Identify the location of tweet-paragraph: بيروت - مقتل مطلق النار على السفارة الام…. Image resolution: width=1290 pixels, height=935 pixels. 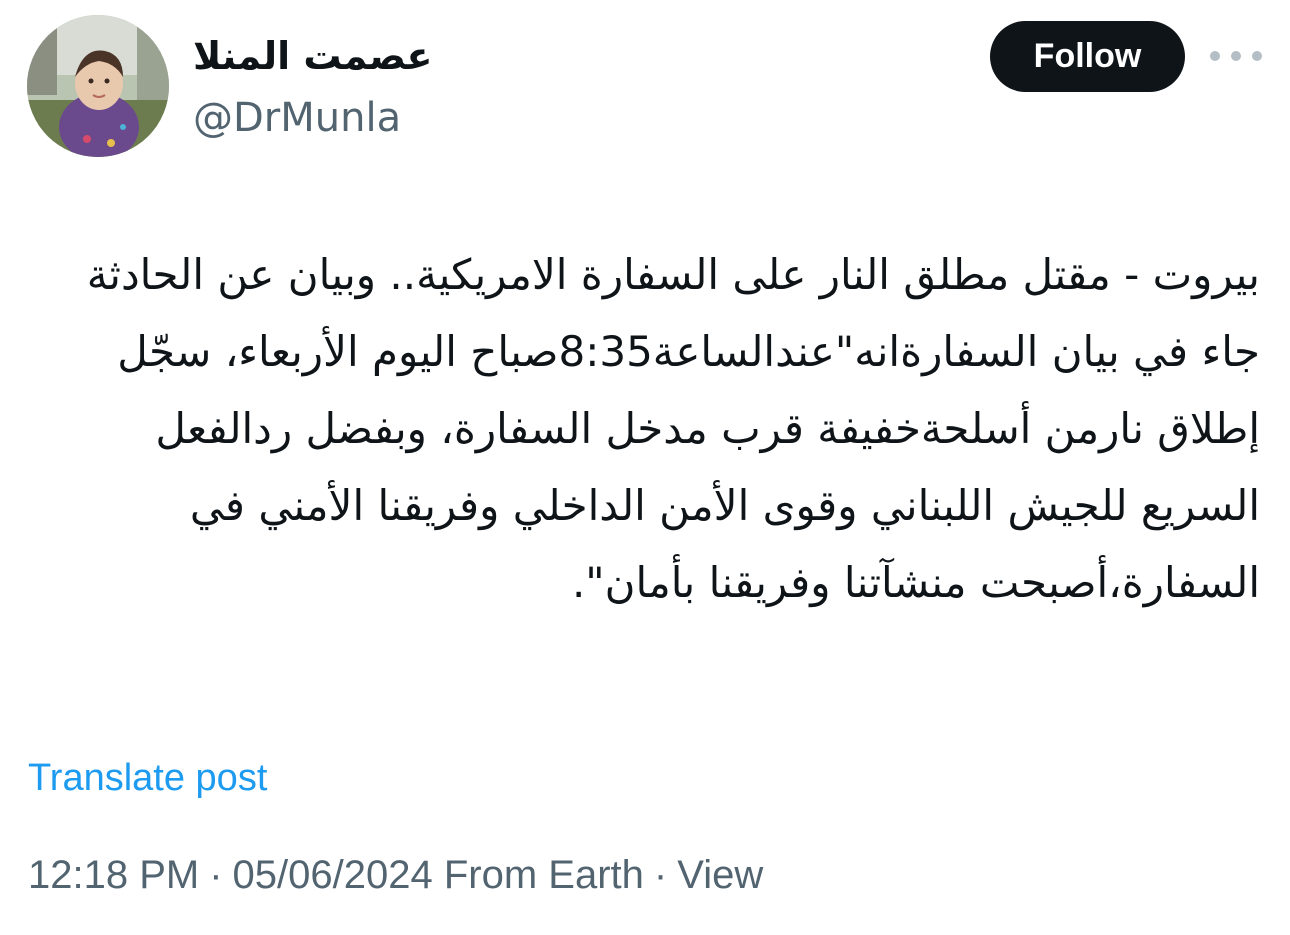
(673, 274).